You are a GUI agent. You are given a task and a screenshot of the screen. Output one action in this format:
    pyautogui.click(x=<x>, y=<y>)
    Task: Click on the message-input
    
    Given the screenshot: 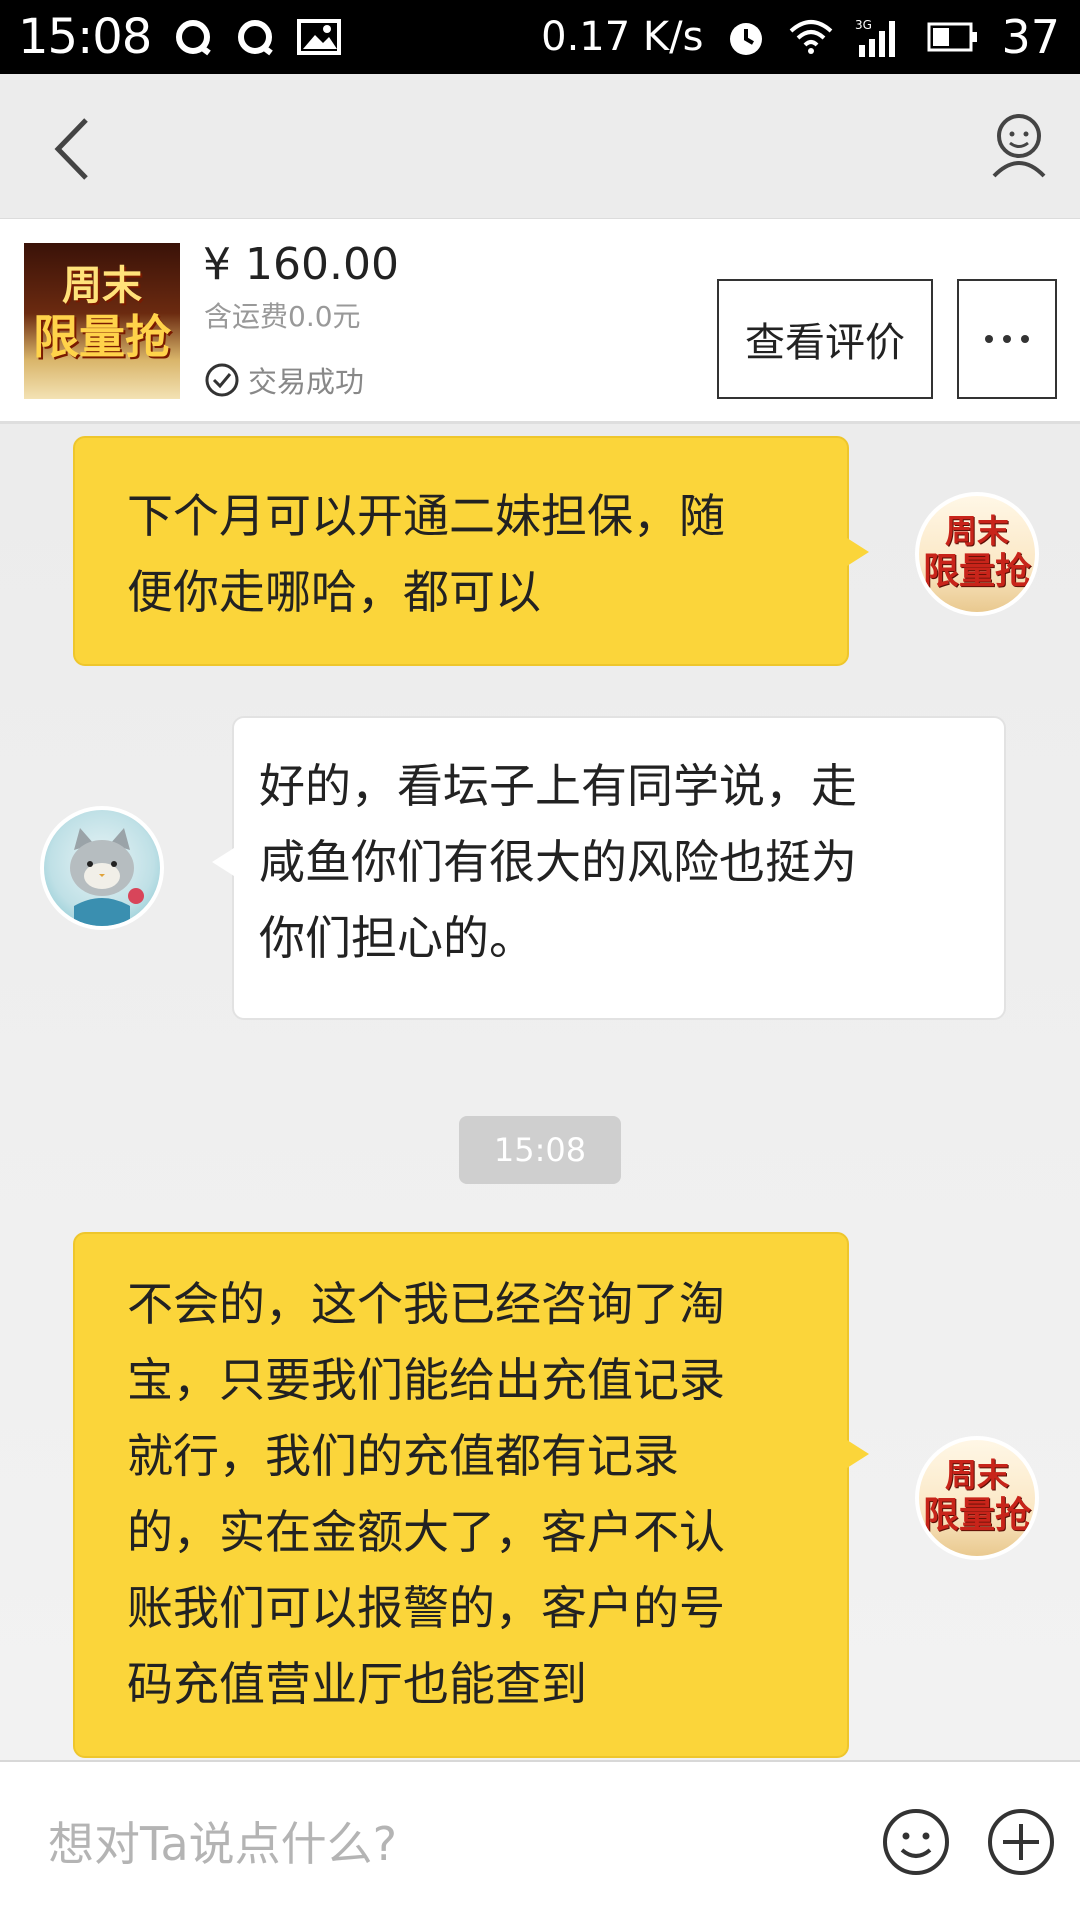 What is the action you would take?
    pyautogui.click(x=438, y=1844)
    